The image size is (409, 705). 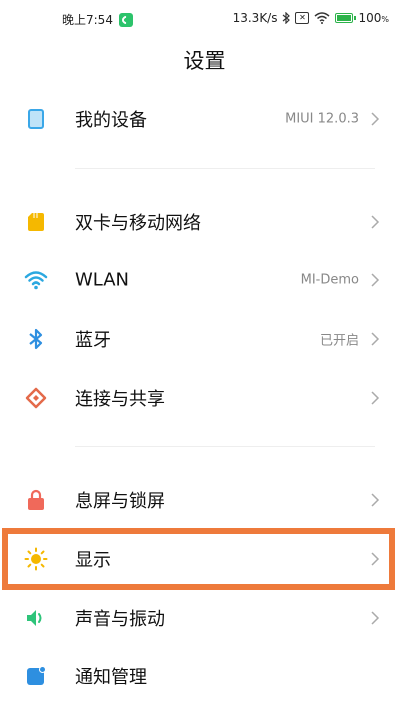 I want to click on settings-item-my-device: 我的设备 MIUI 12.0.3, so click(x=204, y=119).